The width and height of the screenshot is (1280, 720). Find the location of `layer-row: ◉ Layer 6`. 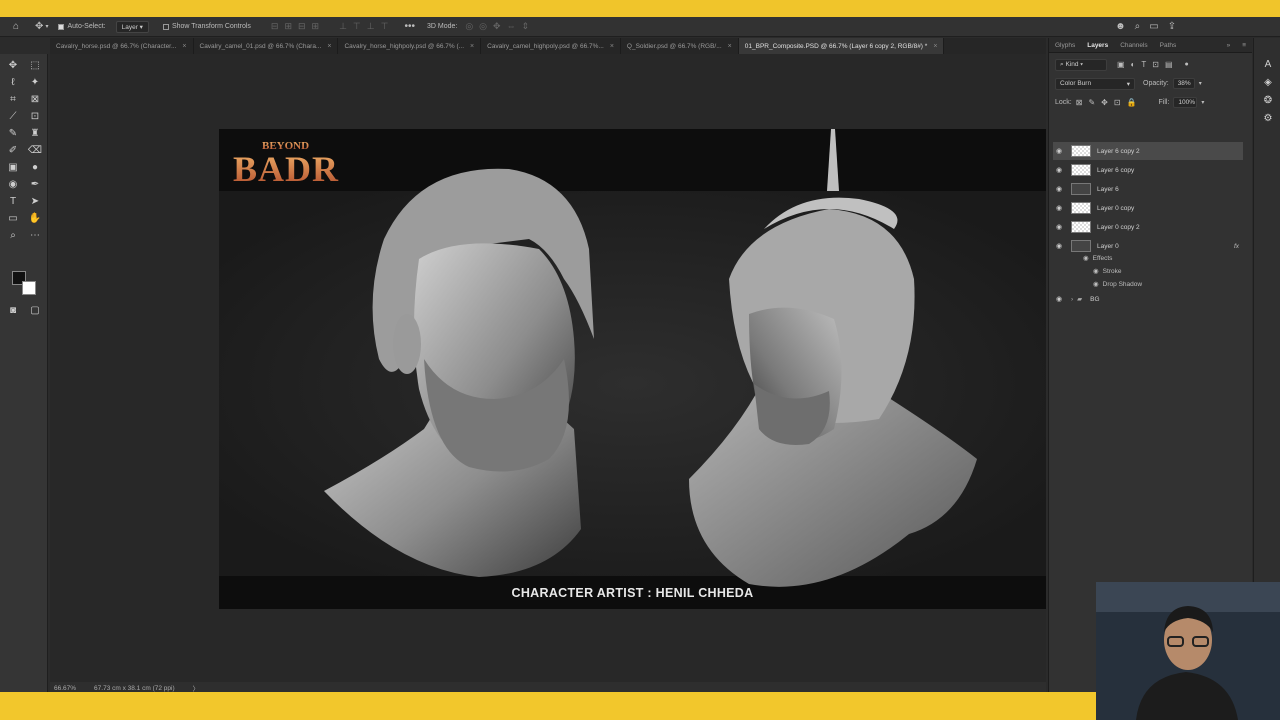

layer-row: ◉ Layer 6 is located at coordinates (1148, 189).